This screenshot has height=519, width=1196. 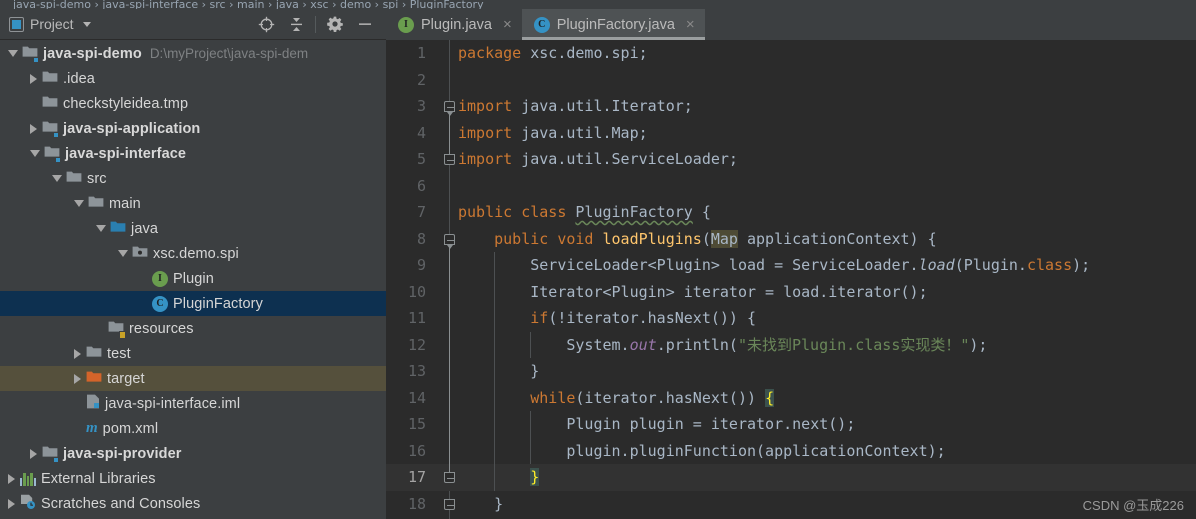 What do you see at coordinates (193, 478) in the screenshot?
I see `tree-row-external-libraries: External Libraries` at bounding box center [193, 478].